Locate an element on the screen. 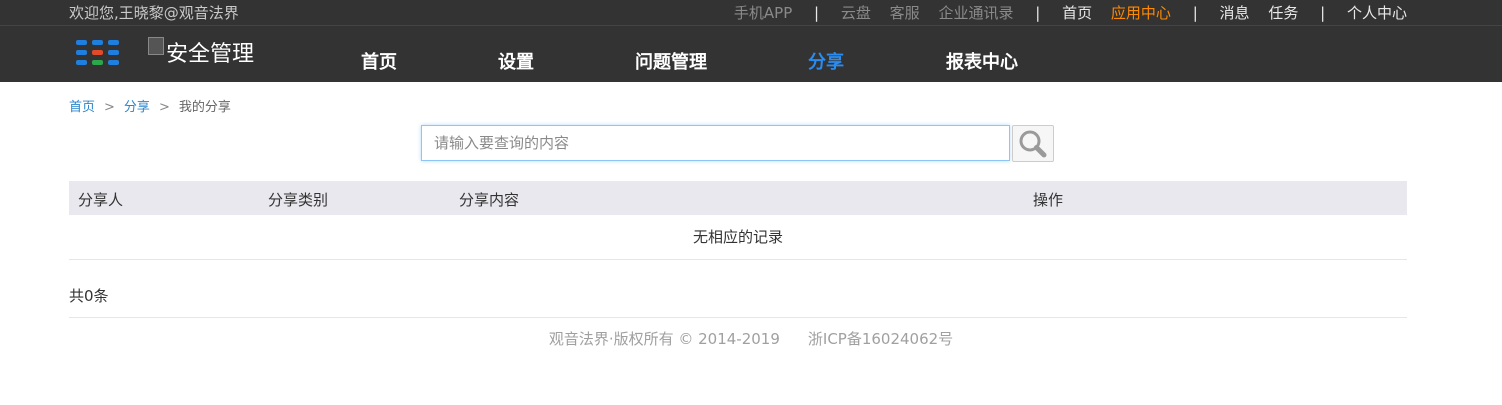 This screenshot has width=1502, height=405. table-header: 分享人 分享类别 分享内容 操作 is located at coordinates (738, 198).